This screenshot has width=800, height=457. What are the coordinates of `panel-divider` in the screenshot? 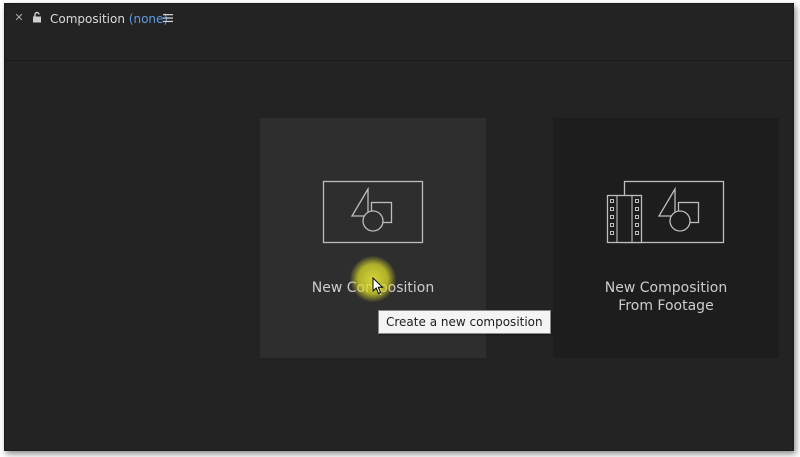 It's located at (399, 60).